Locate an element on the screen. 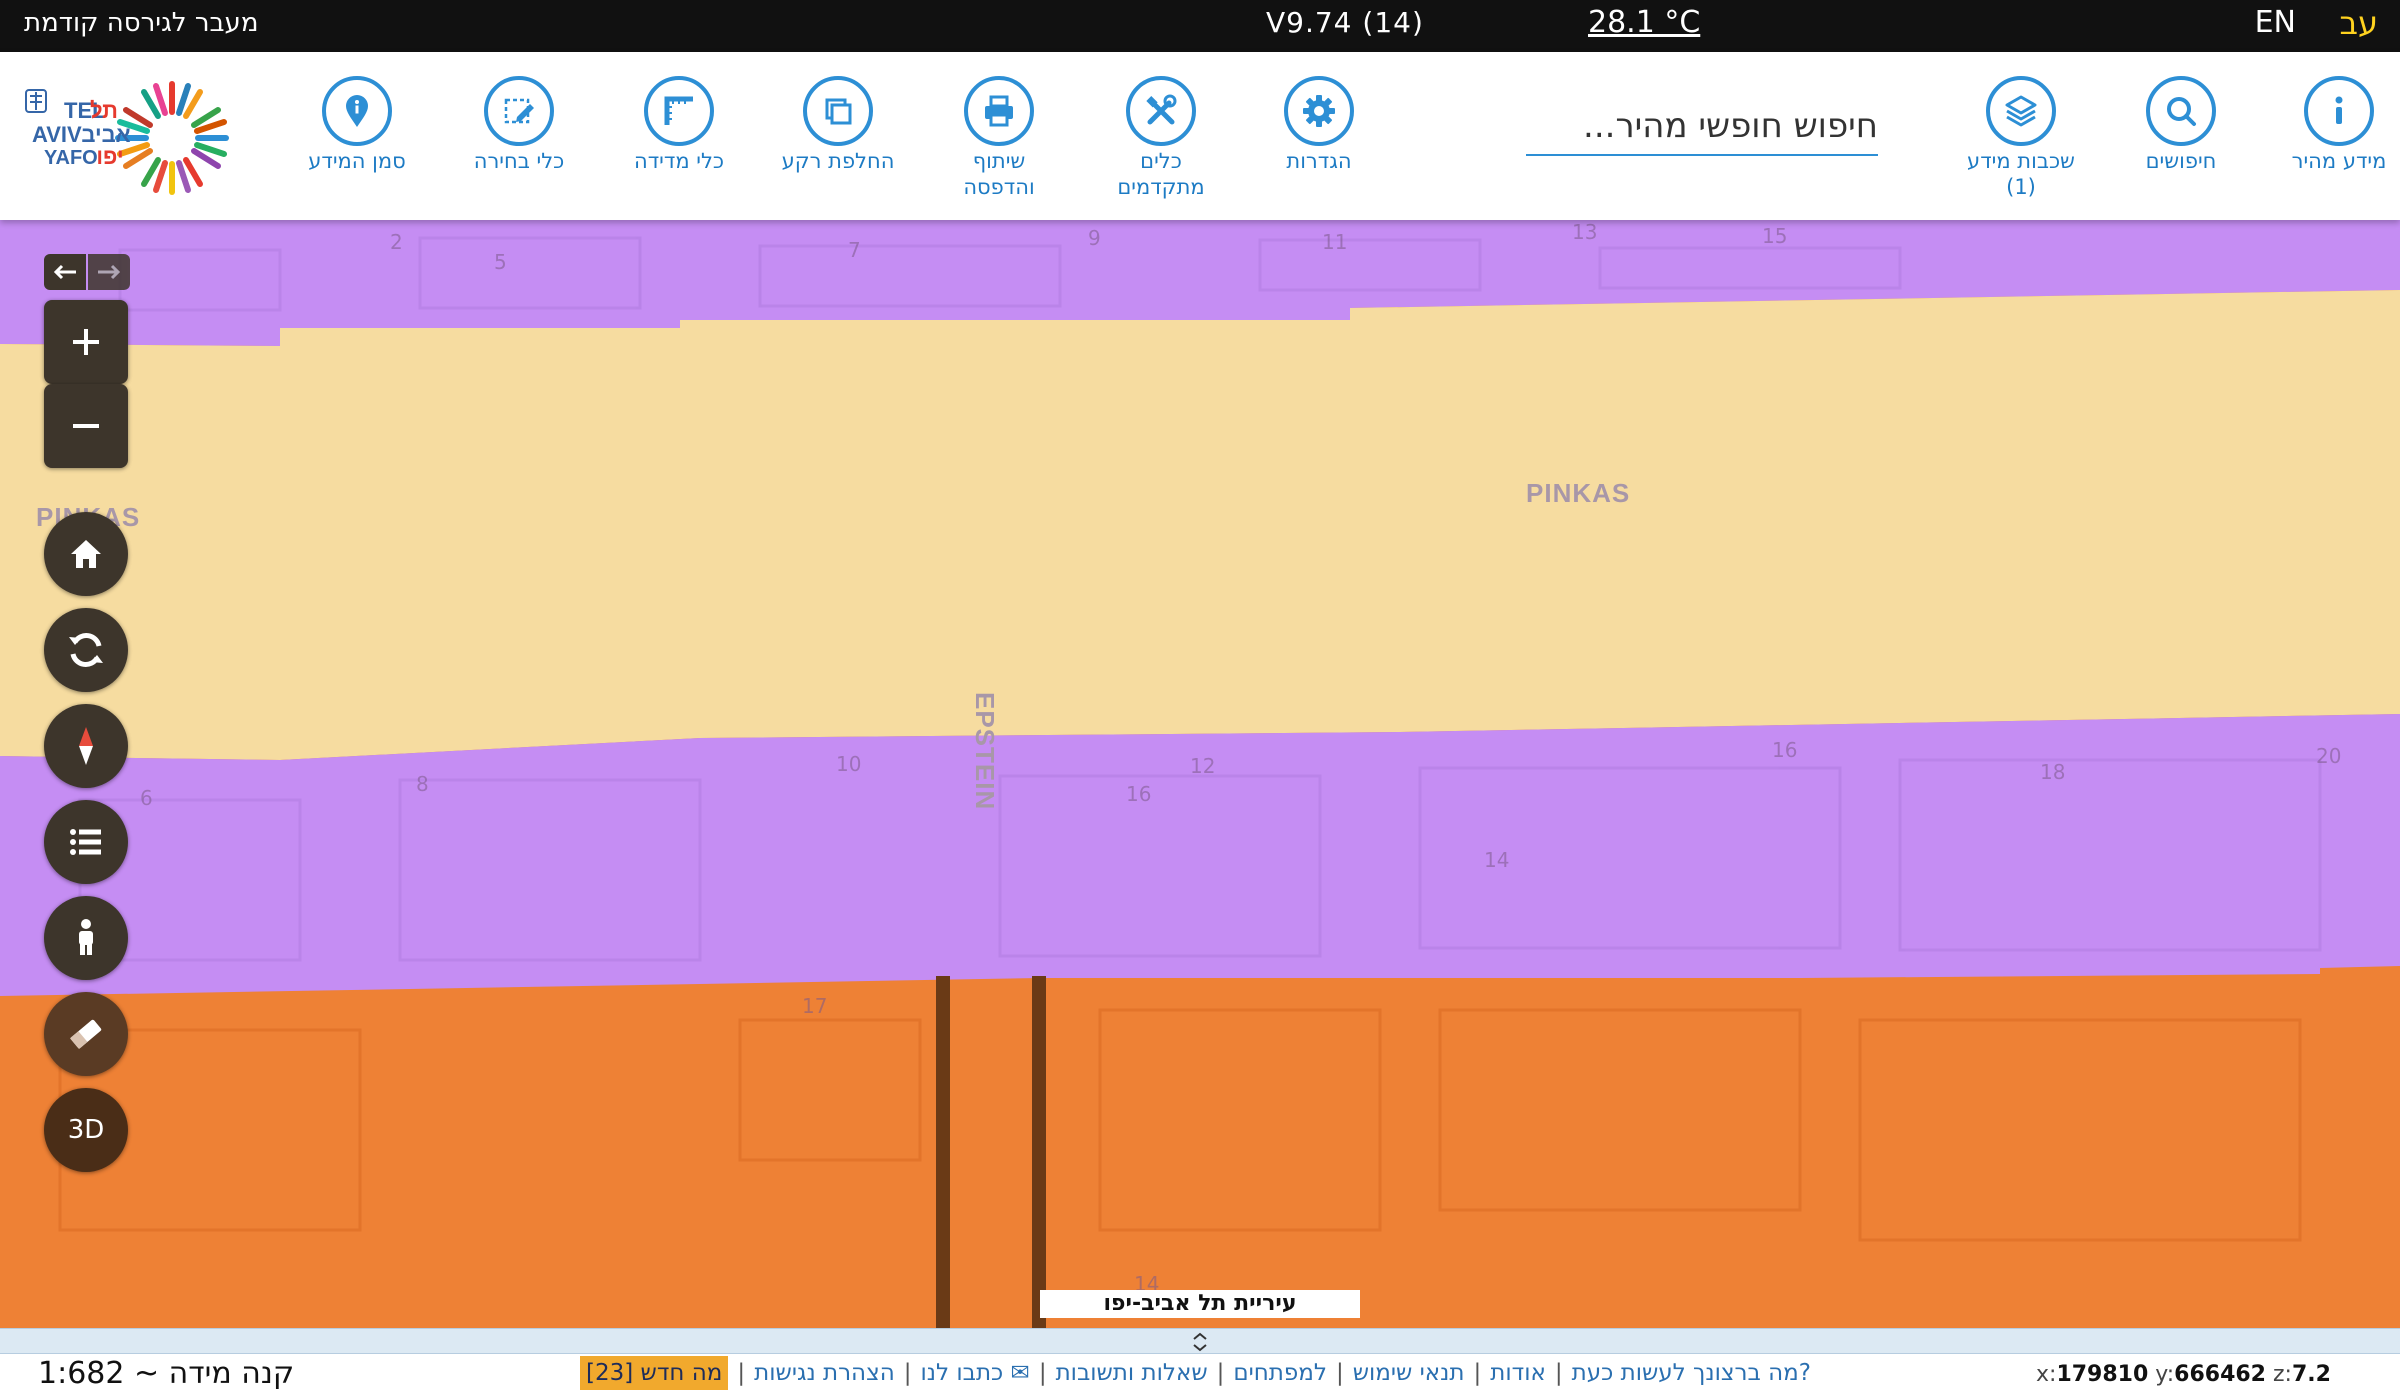 This screenshot has height=1392, width=2400. quick-search-input is located at coordinates (1702, 126).